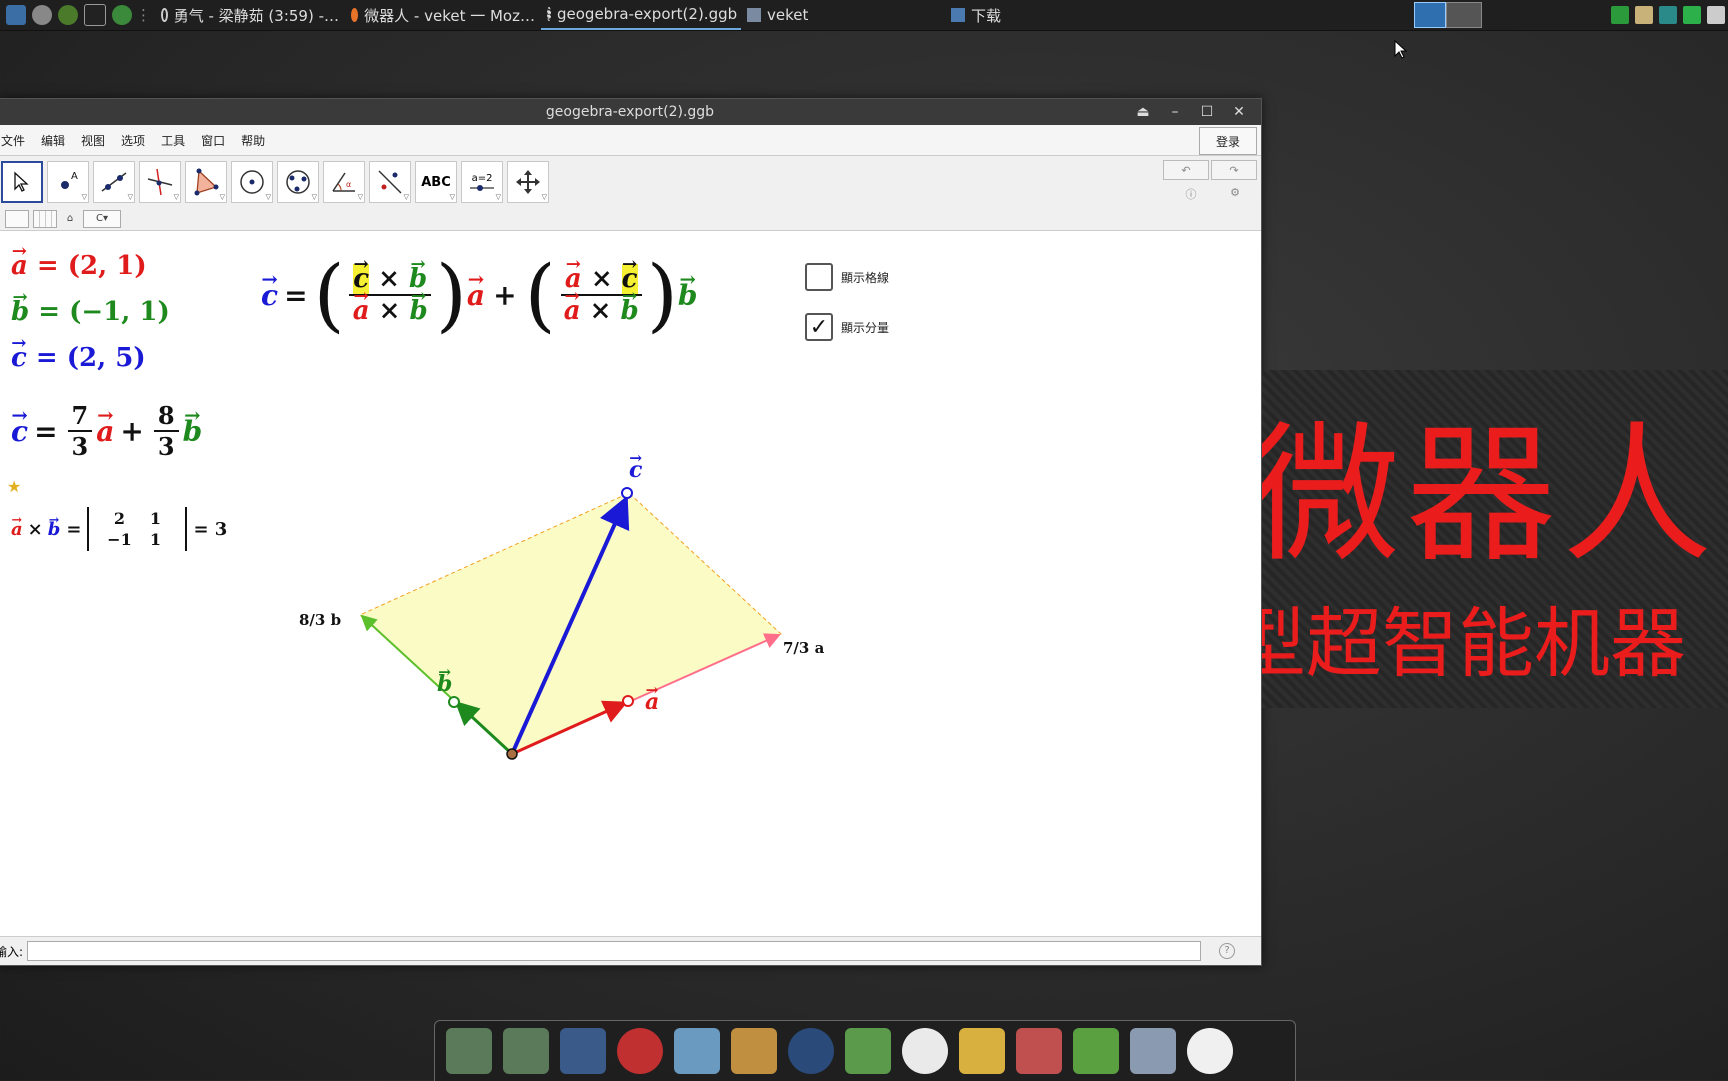  Describe the element at coordinates (865, 277) in the screenshot. I see `checkbox-label: 顯示格線` at that location.